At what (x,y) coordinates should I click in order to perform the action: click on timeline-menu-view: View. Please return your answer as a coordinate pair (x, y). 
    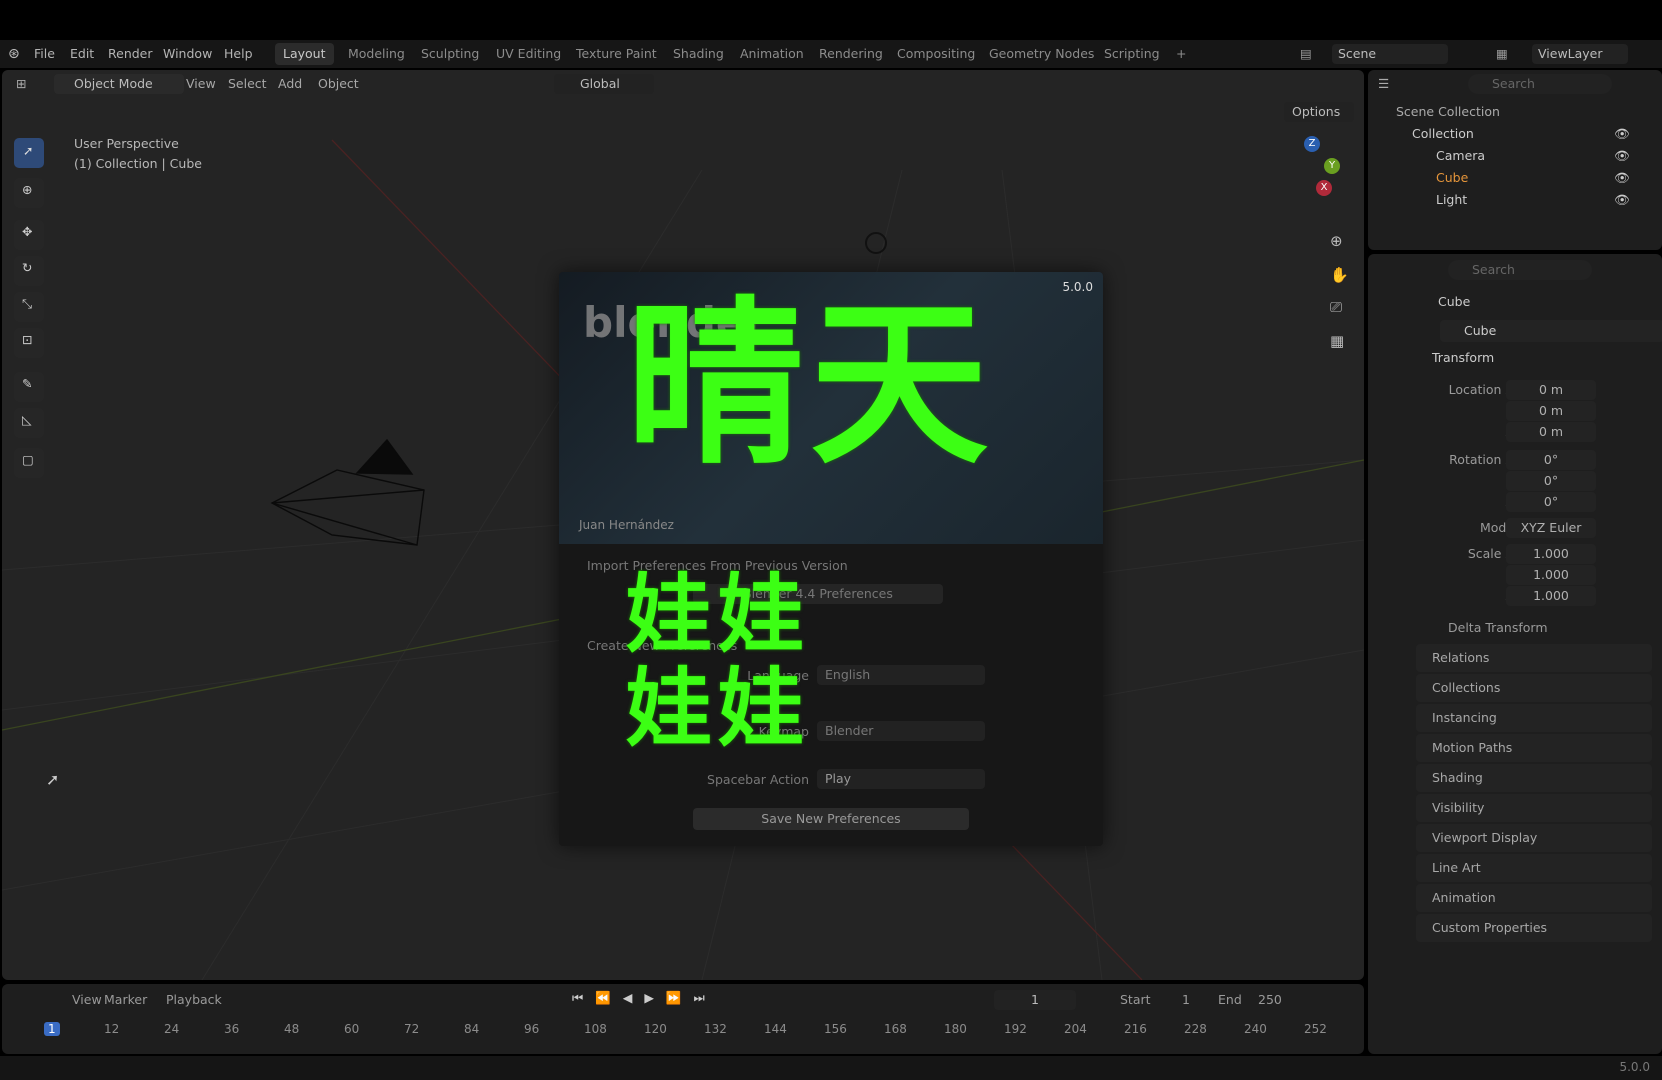
    Looking at the image, I should click on (87, 999).